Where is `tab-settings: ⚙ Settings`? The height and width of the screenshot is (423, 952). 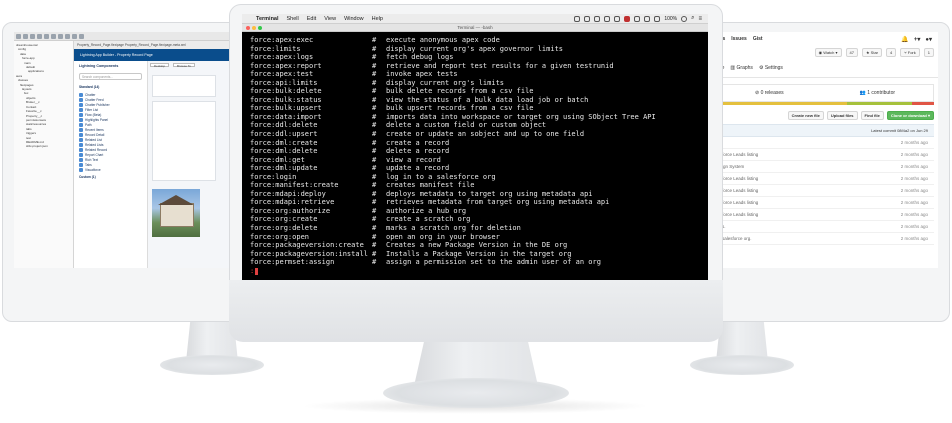 tab-settings: ⚙ Settings is located at coordinates (771, 68).